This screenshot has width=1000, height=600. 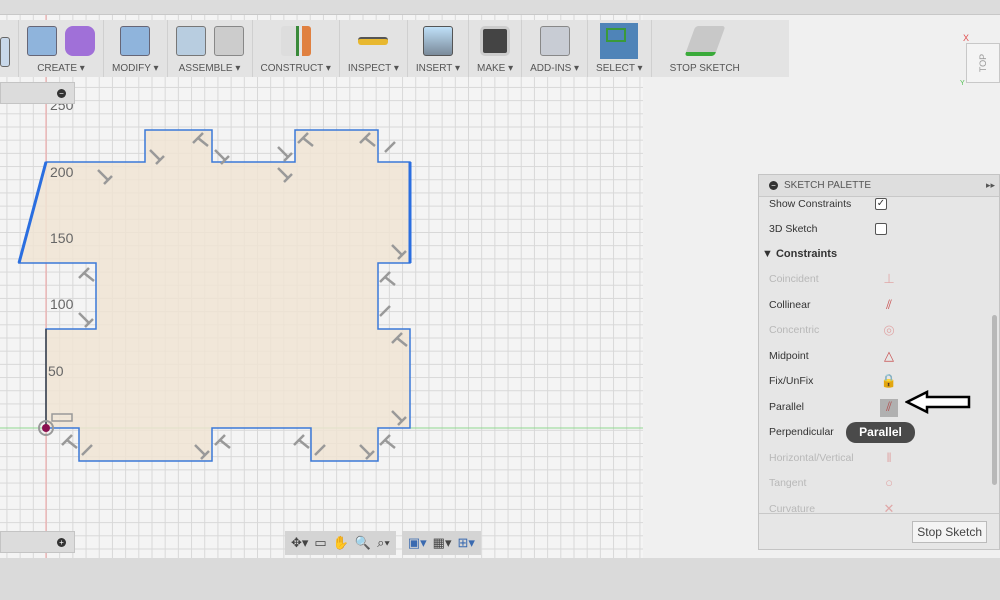 What do you see at coordinates (705, 41) in the screenshot?
I see `stop-sketch-icon` at bounding box center [705, 41].